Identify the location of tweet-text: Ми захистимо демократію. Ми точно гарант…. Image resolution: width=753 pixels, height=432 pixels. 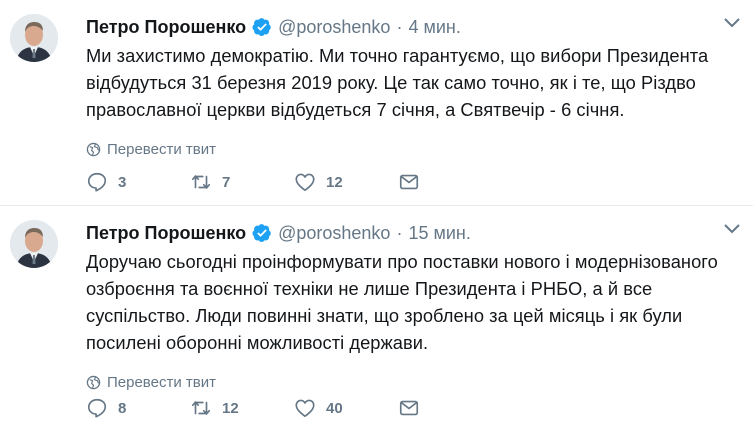
(397, 82).